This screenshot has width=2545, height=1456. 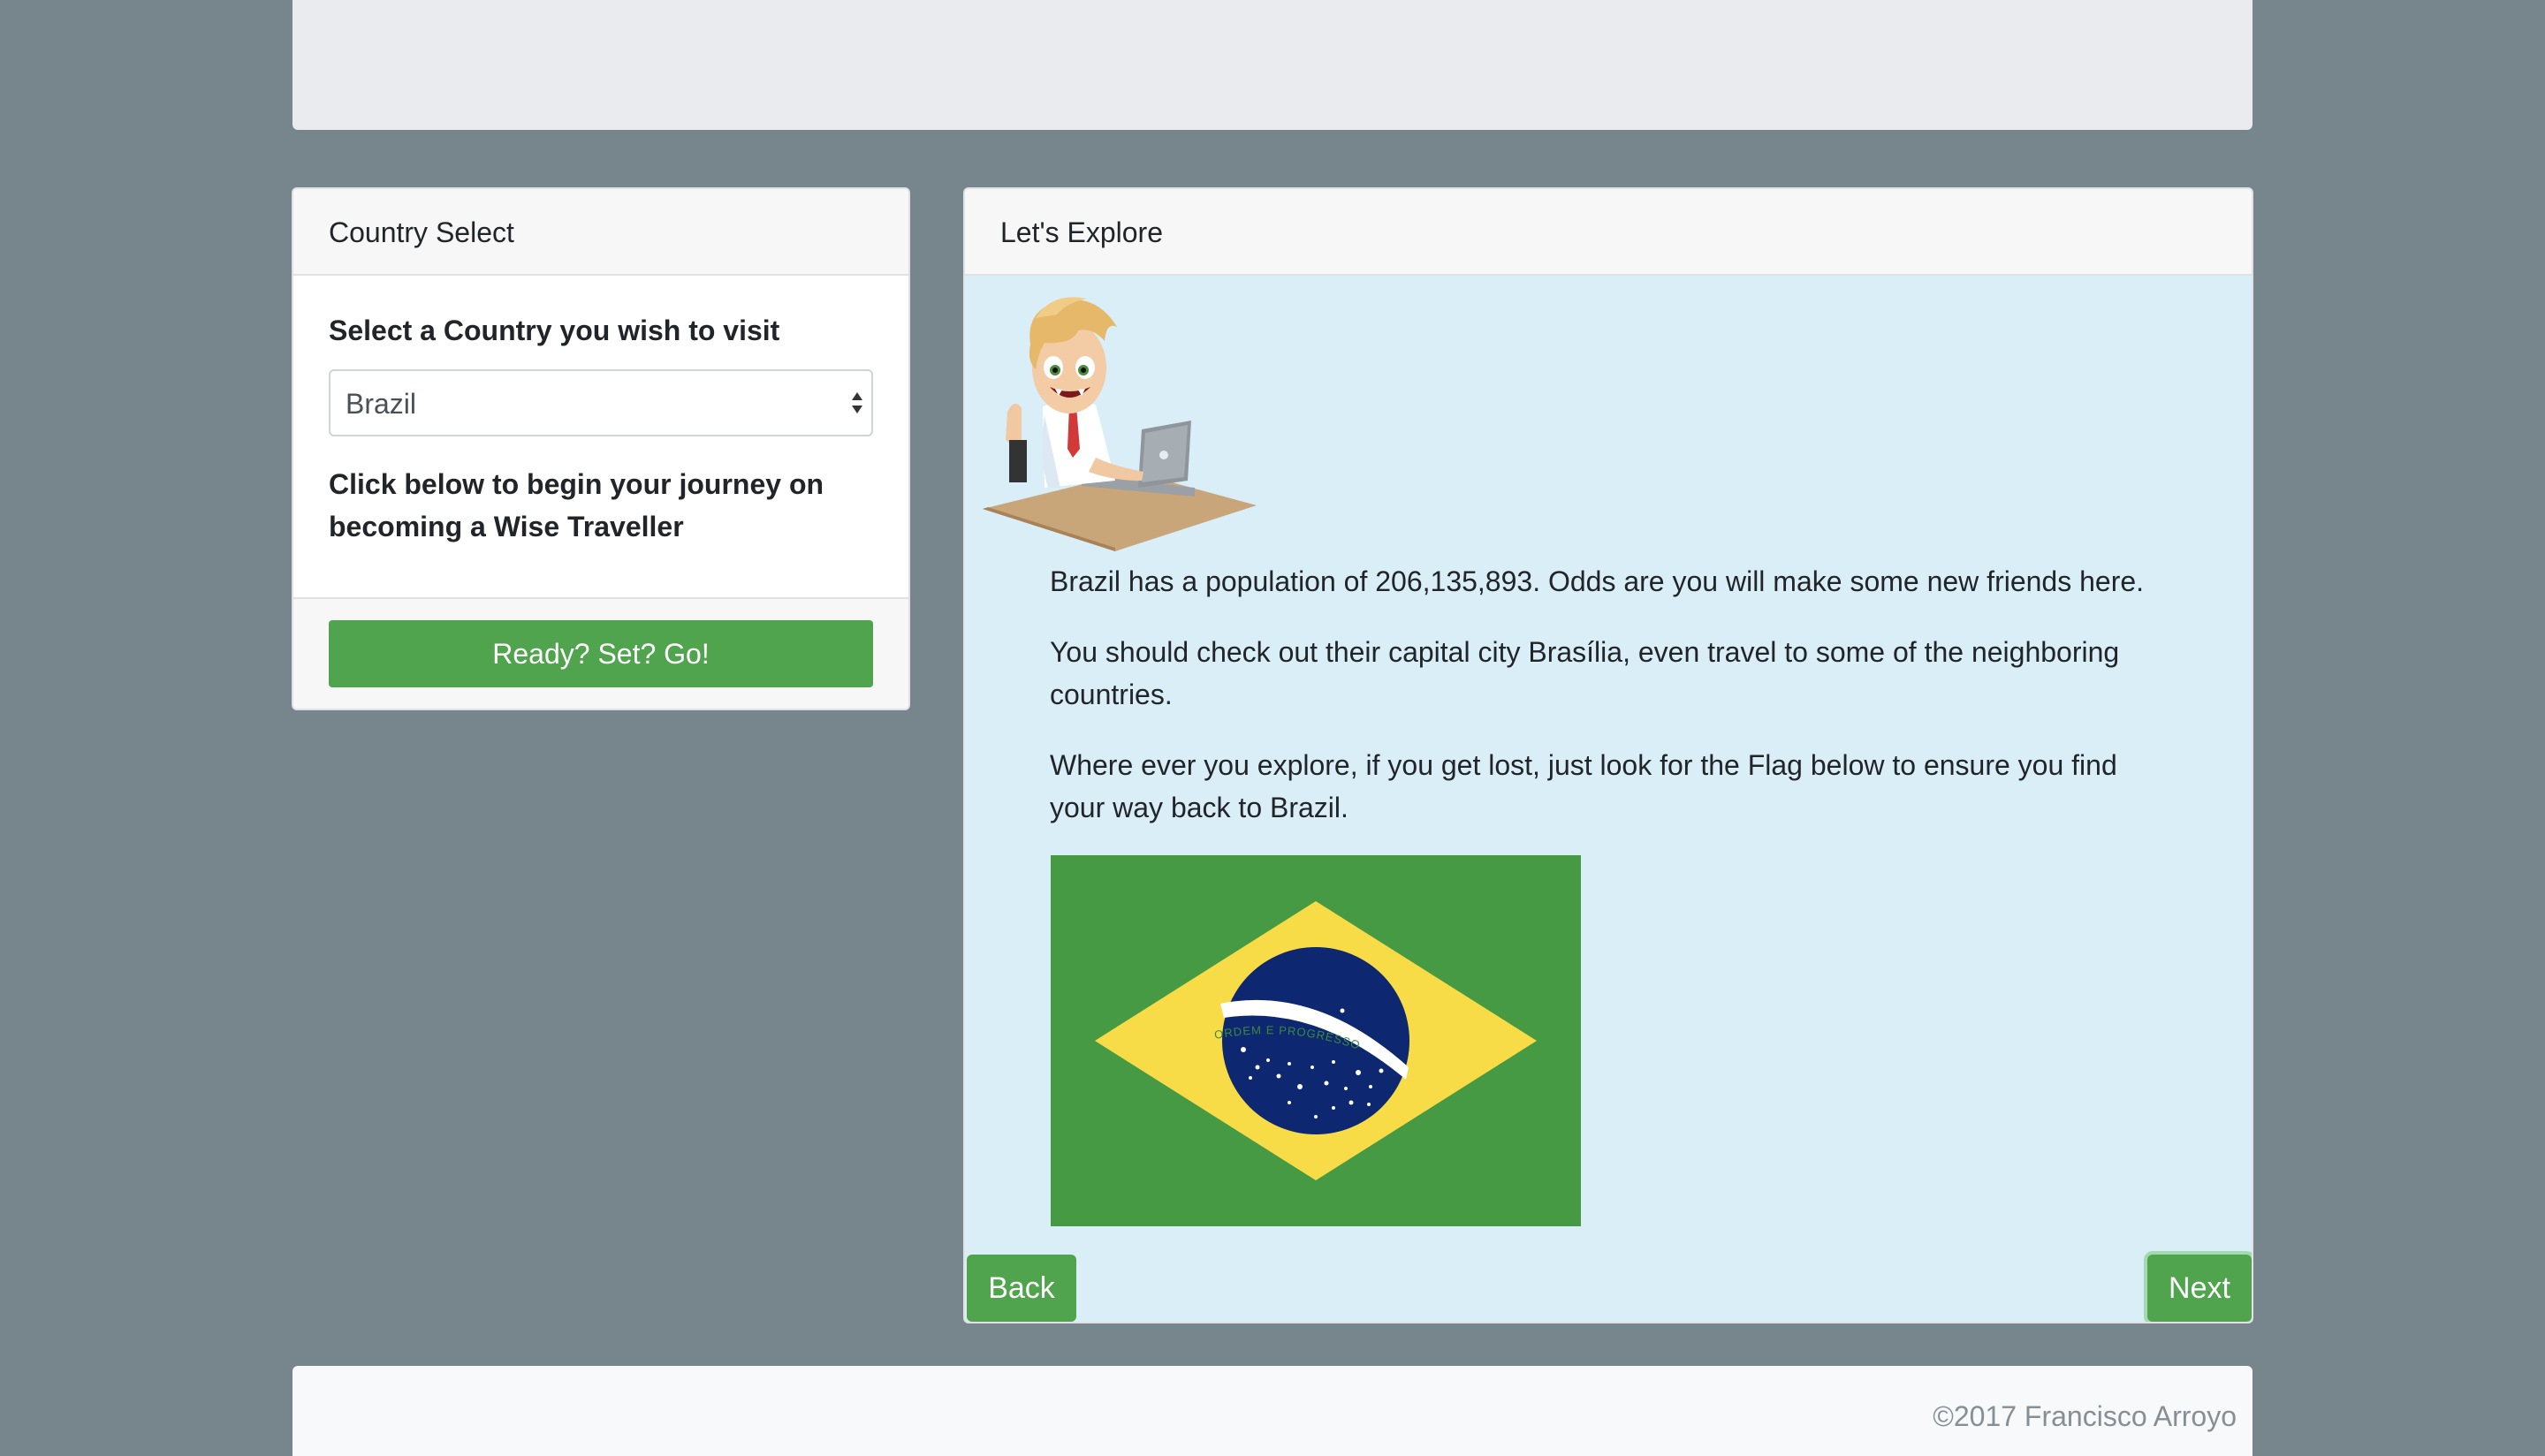 I want to click on country-select-header: Country Select, so click(x=600, y=233).